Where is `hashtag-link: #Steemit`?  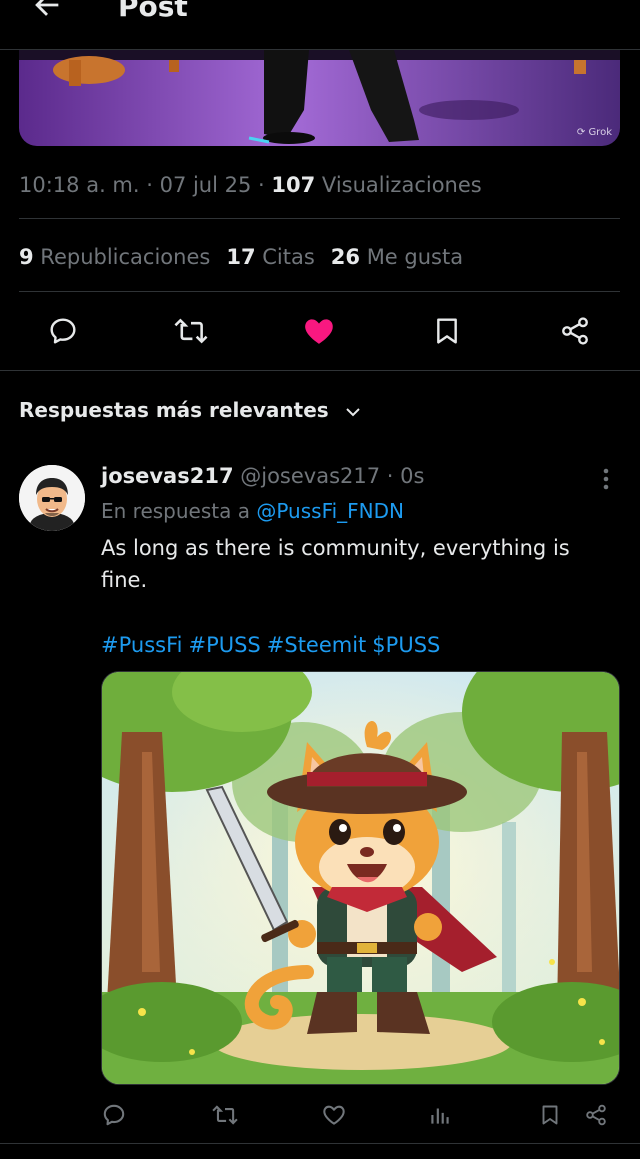
hashtag-link: #Steemit is located at coordinates (317, 645).